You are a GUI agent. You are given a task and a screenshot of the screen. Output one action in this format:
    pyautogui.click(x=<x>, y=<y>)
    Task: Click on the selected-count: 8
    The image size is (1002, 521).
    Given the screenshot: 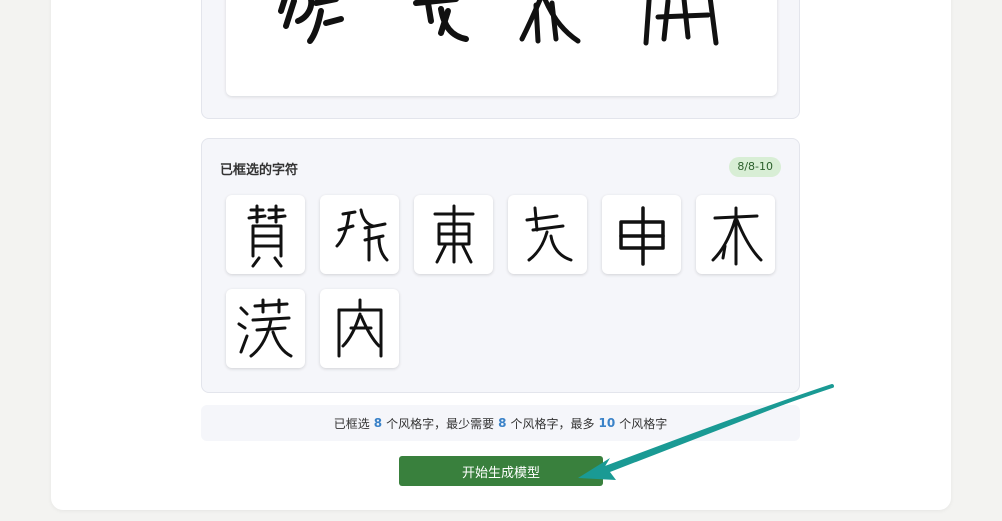 What is the action you would take?
    pyautogui.click(x=378, y=423)
    